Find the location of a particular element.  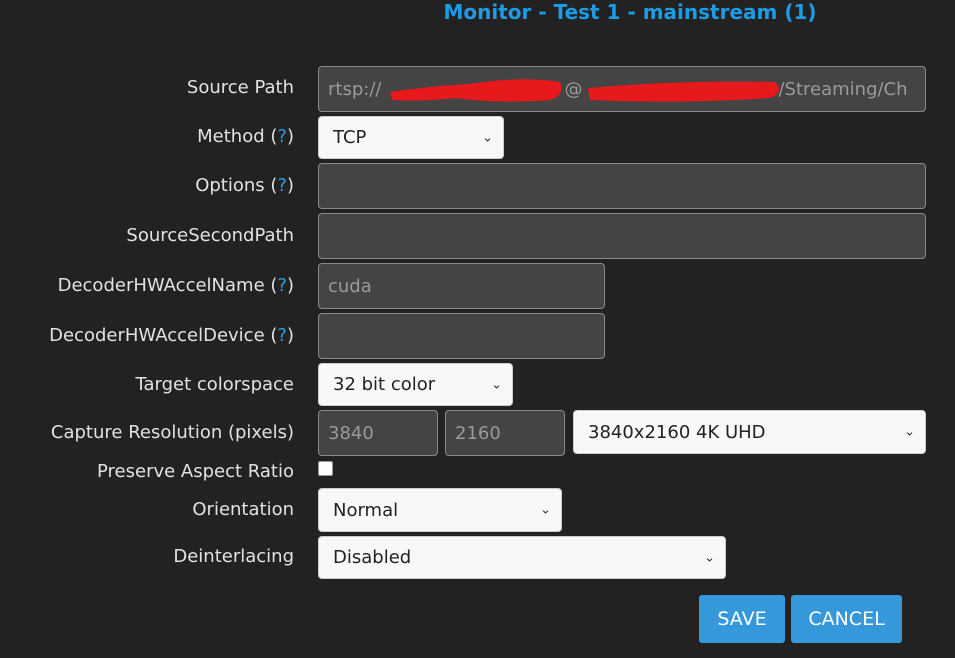

capture-resolution-label: Capture Resolution (pixels) is located at coordinates (172, 432).